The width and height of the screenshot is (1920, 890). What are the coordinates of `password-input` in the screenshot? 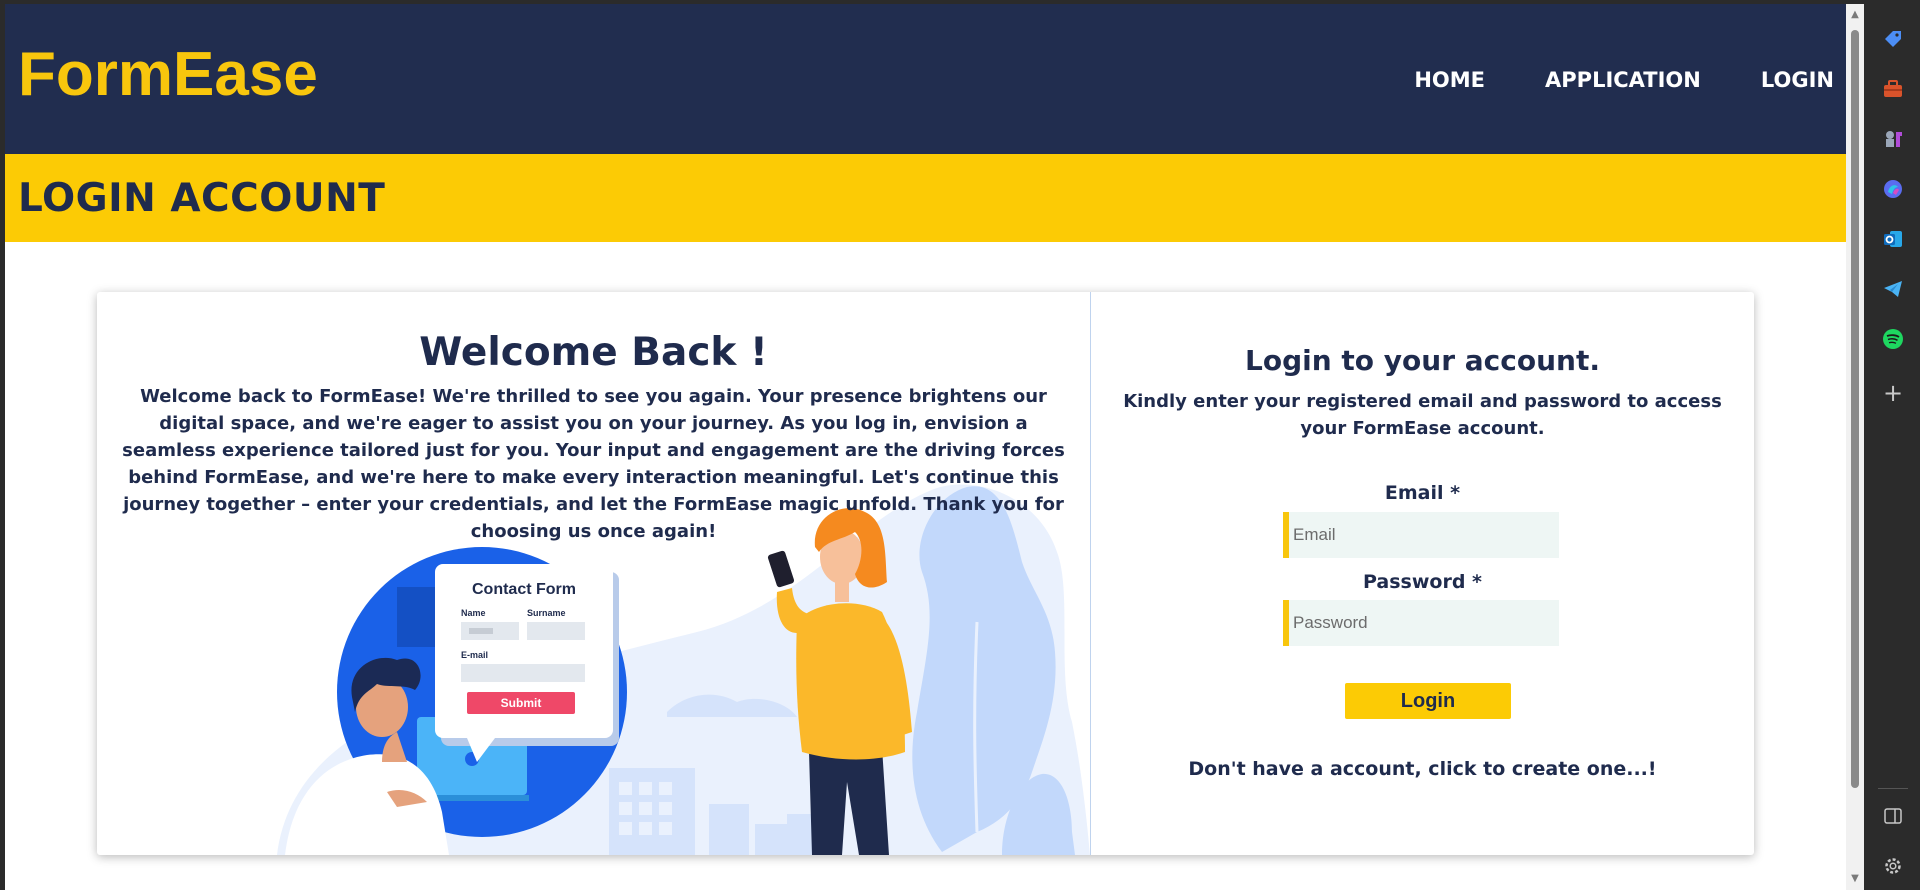 It's located at (1421, 623).